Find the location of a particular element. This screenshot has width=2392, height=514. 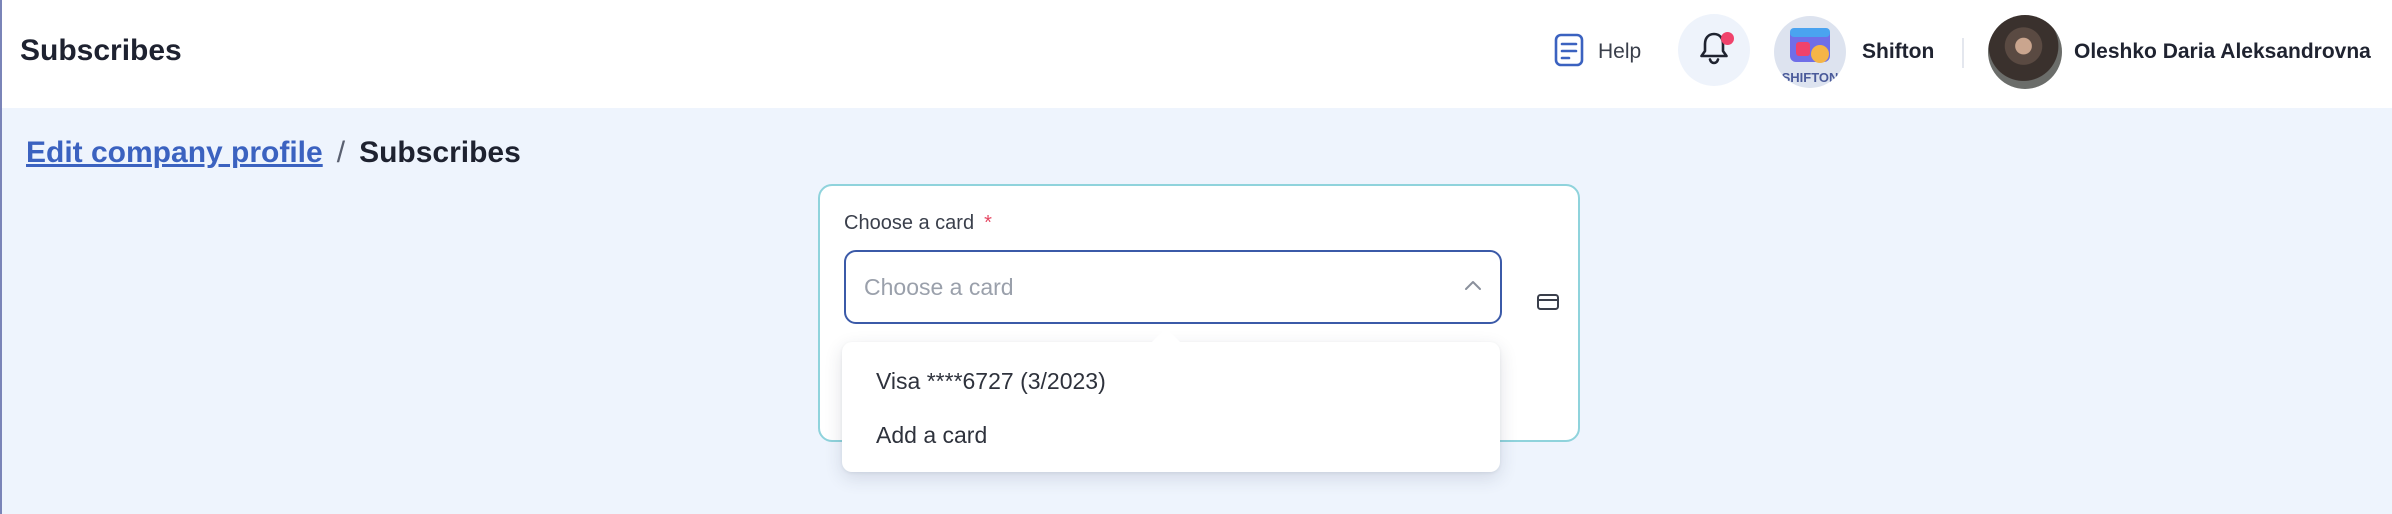

page-title: Subscribes is located at coordinates (101, 50).